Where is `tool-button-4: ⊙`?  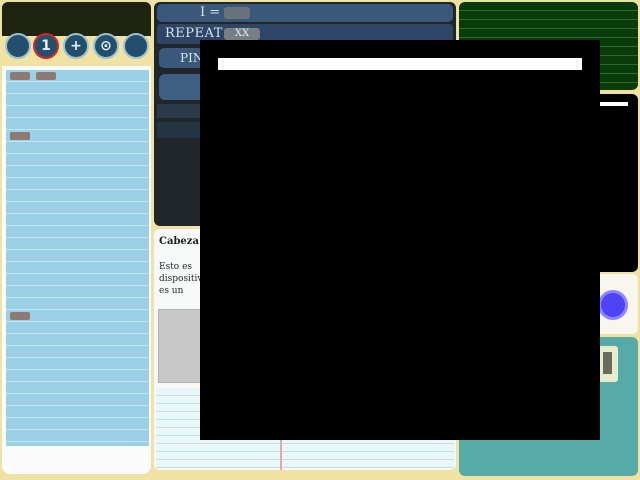 tool-button-4: ⊙ is located at coordinates (106, 46).